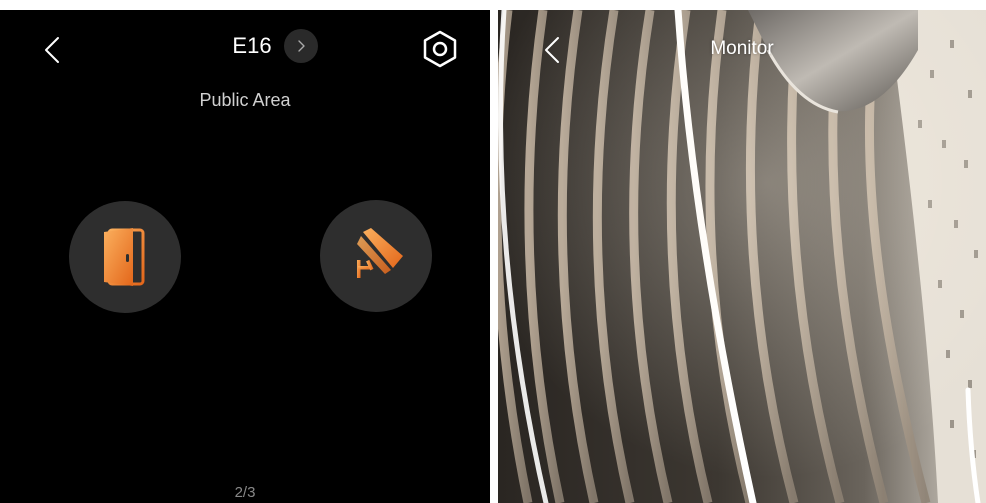 The width and height of the screenshot is (986, 503). I want to click on page-indicator: 2/3, so click(245, 492).